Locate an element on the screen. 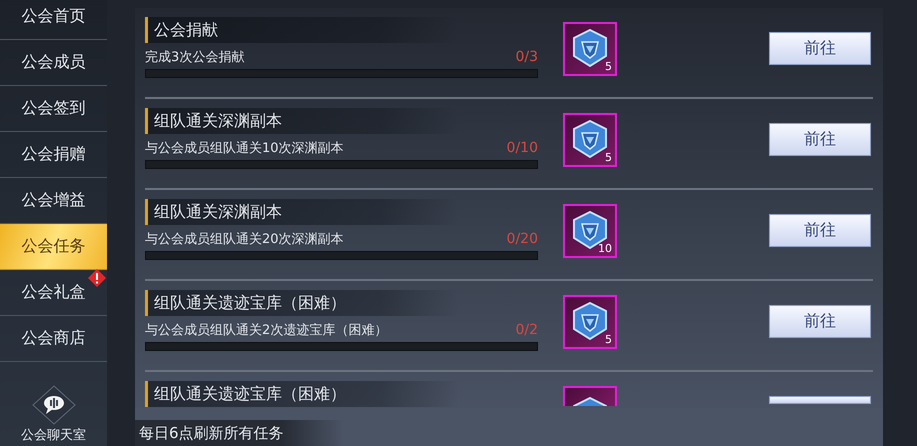  sidebar-item: 公会捐赠 is located at coordinates (53, 155).